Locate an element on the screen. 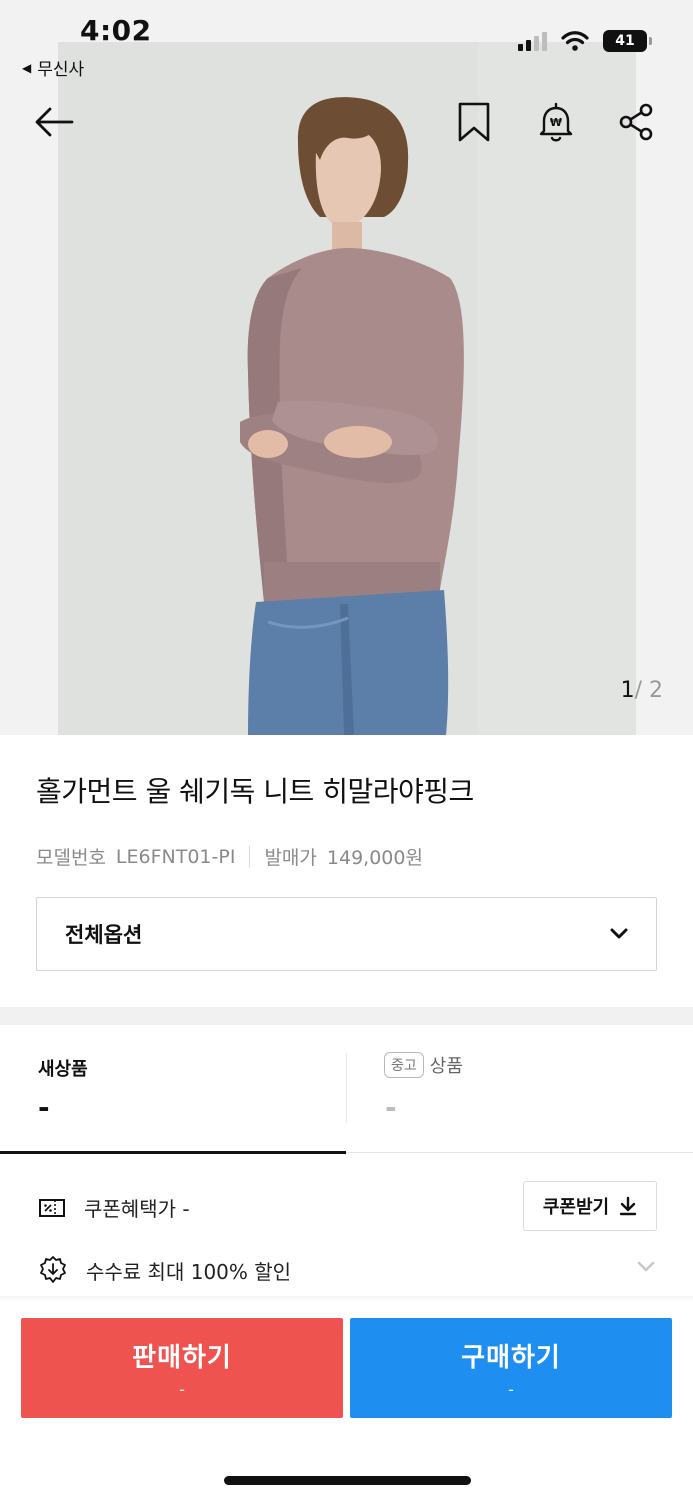 The width and height of the screenshot is (693, 1500). status-indicators: 41 is located at coordinates (585, 41).